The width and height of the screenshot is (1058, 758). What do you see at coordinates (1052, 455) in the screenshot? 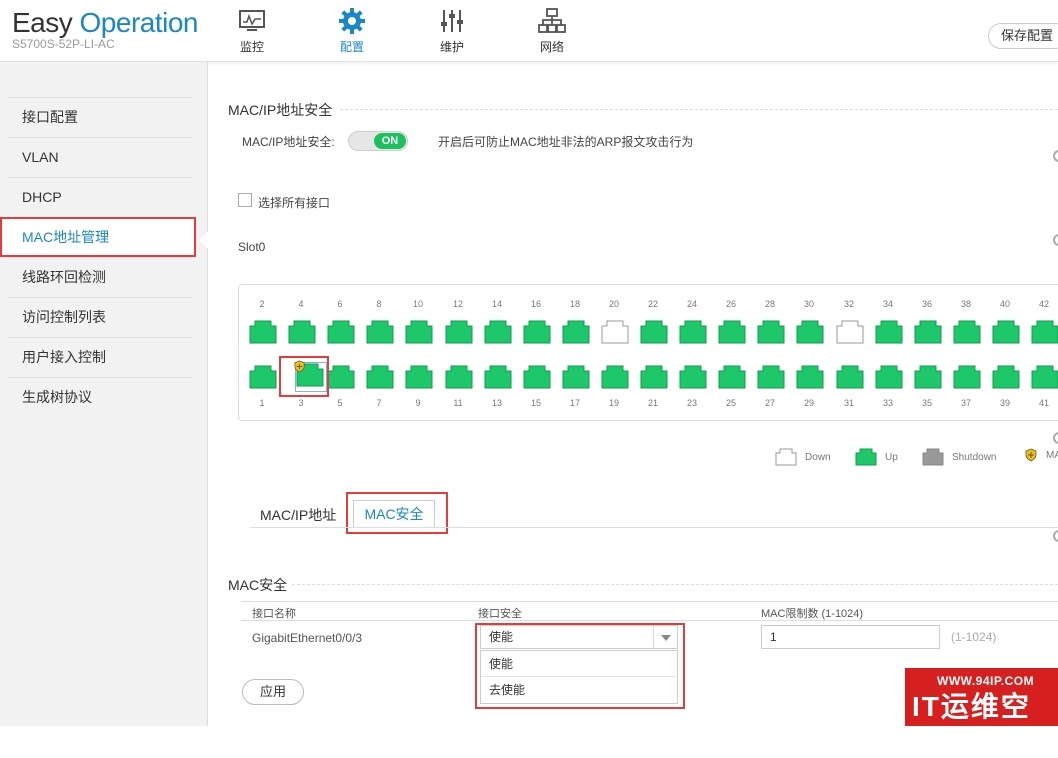
I see `legend-mac-secure-label: MA` at bounding box center [1052, 455].